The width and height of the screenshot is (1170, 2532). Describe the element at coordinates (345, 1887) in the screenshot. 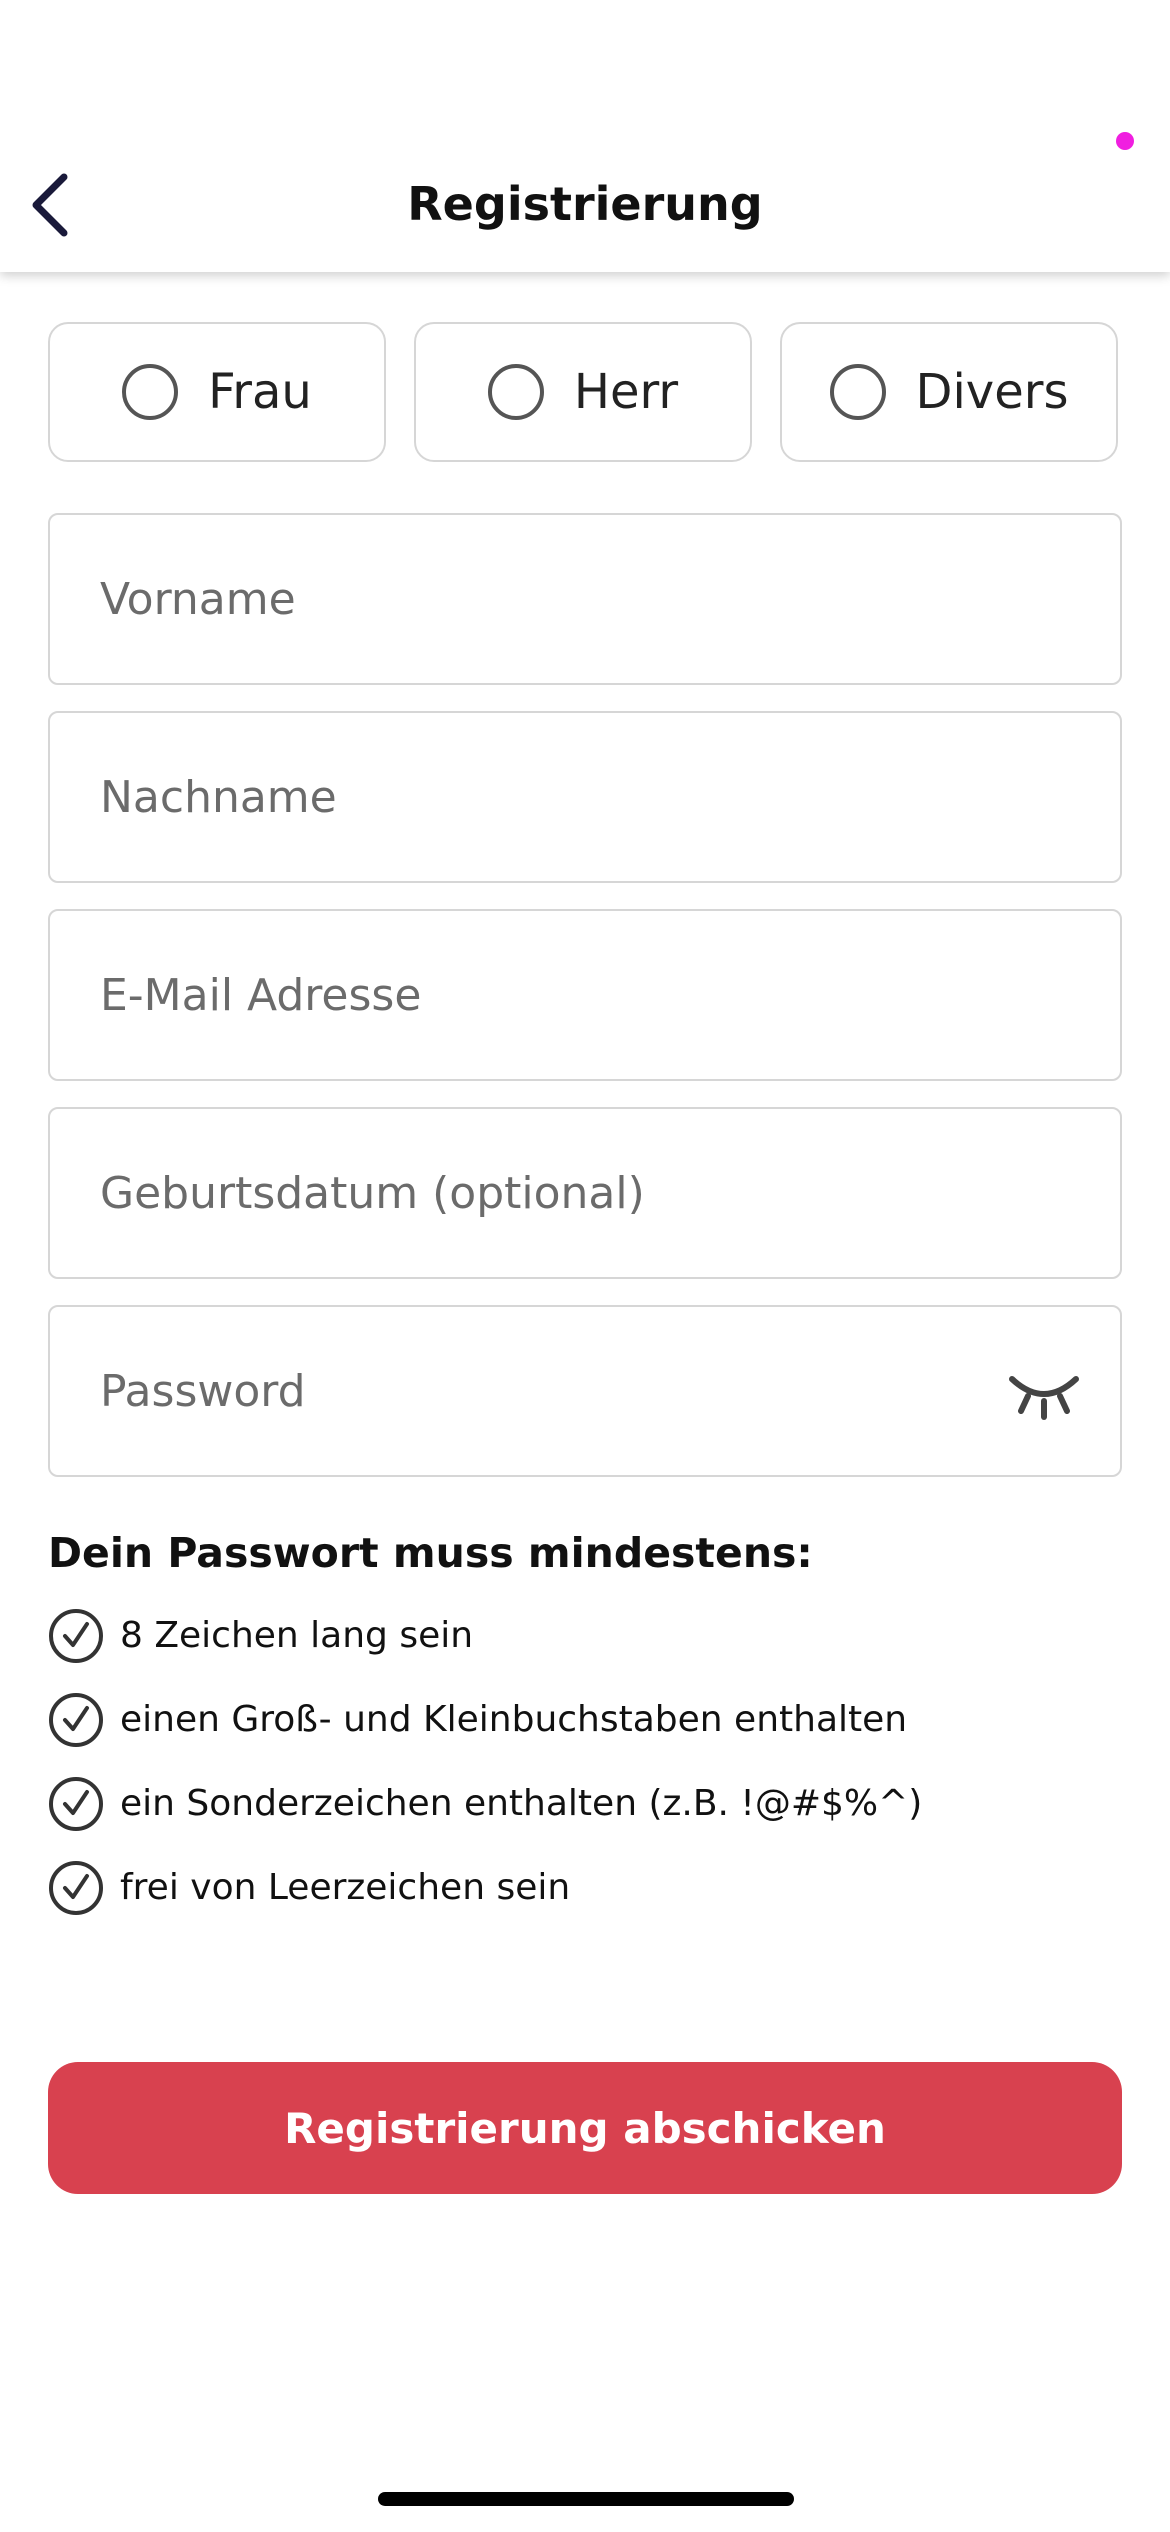

I see `rule-text: frei von Leerzeichen sein` at that location.